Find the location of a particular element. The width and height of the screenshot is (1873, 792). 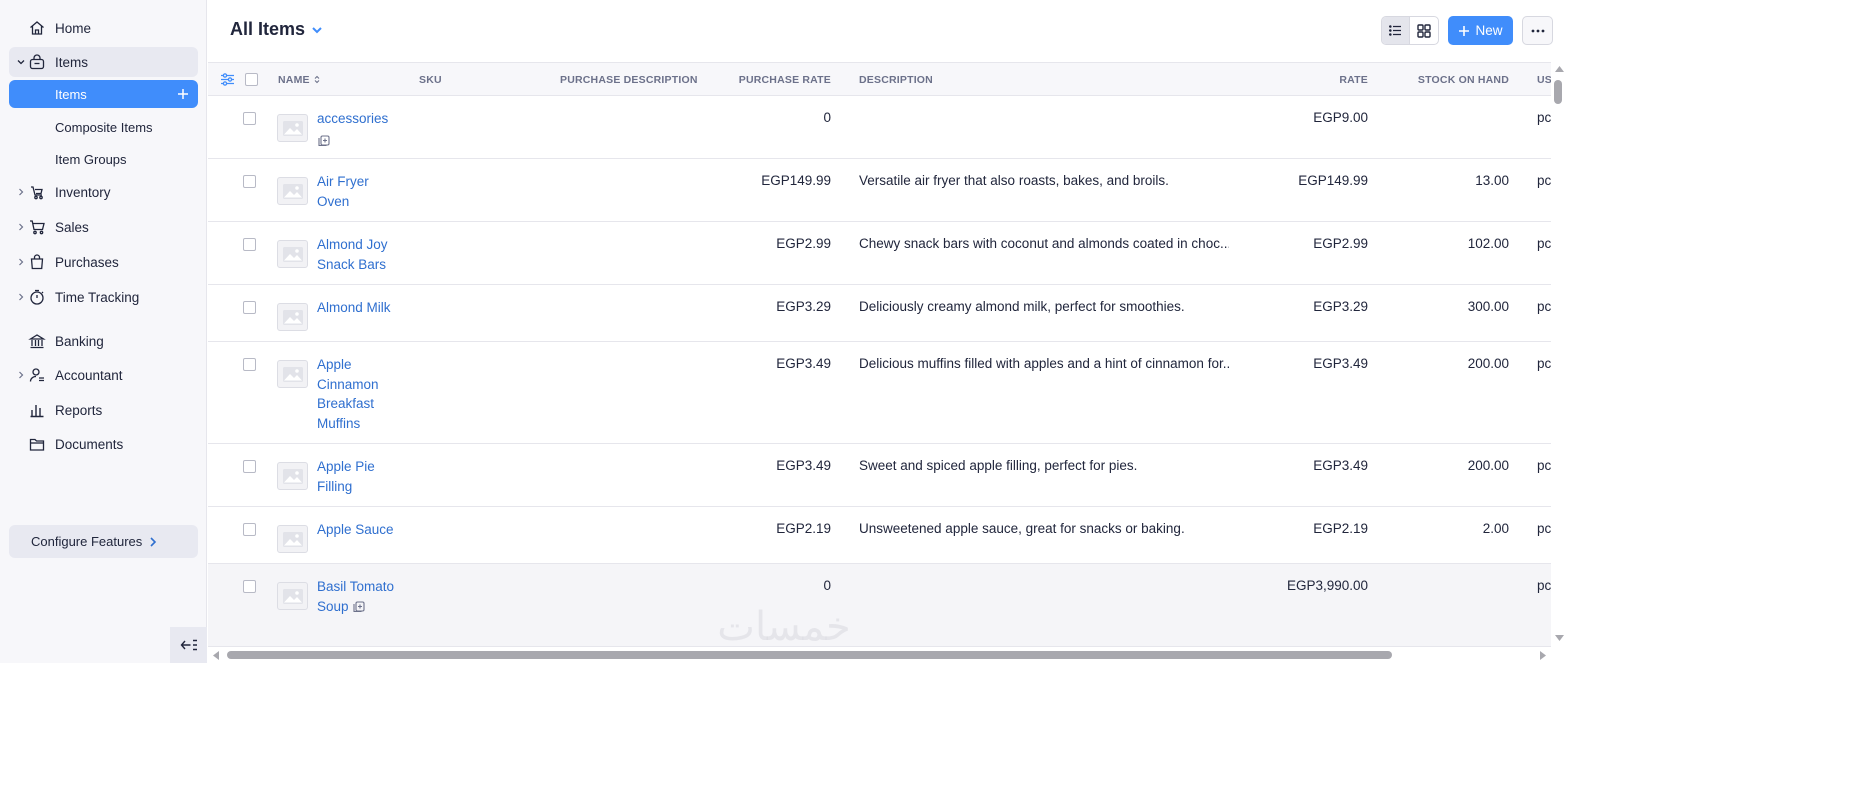

grid-view-button is located at coordinates (1424, 30).